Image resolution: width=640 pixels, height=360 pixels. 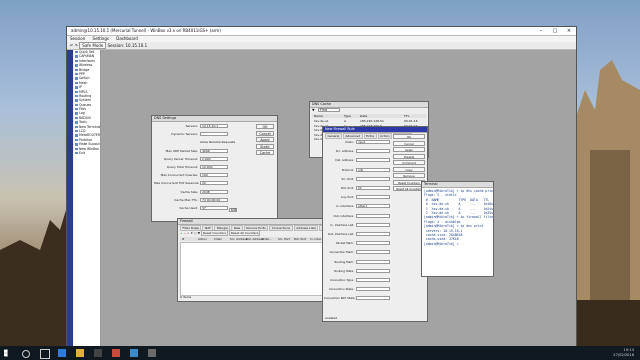 I want to click on rule-label: Dst. Port:, so click(x=347, y=188).